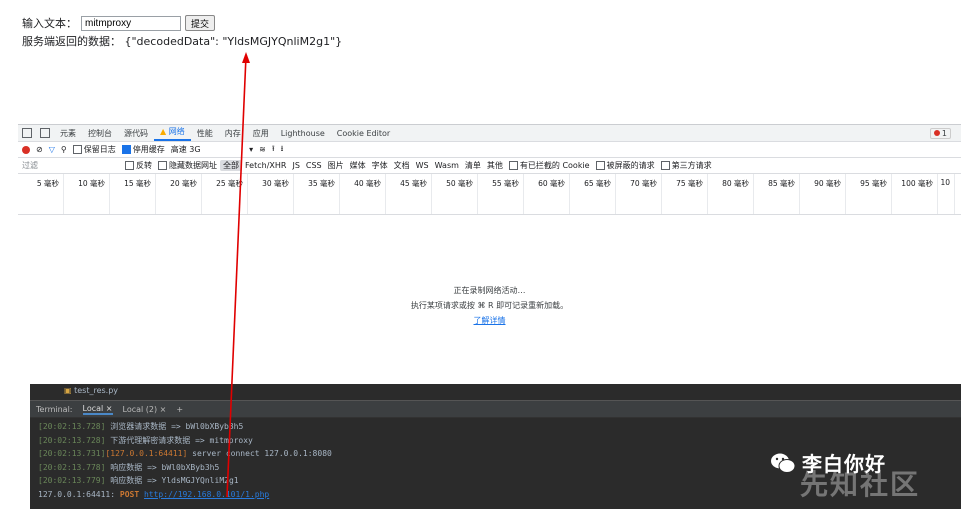 The width and height of the screenshot is (961, 509). I want to click on filter-type-doc: 文档, so click(402, 165).